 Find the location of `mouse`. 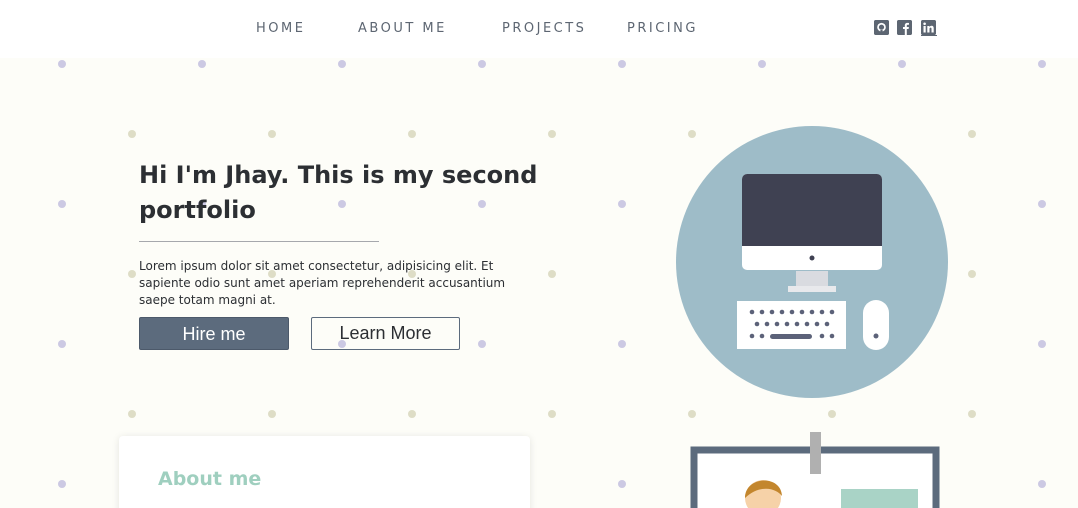

mouse is located at coordinates (876, 325).